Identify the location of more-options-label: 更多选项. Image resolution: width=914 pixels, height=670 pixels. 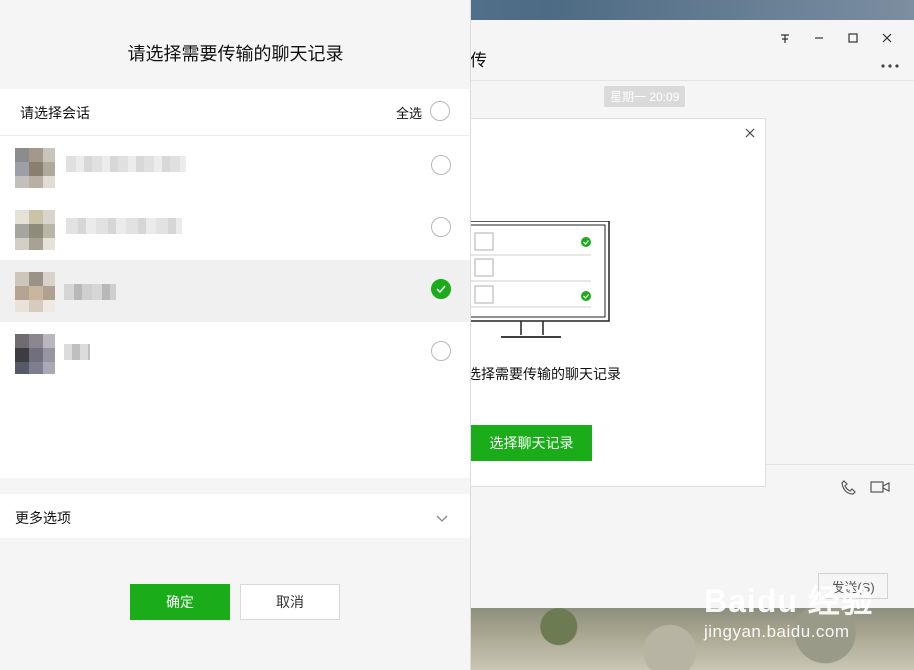
(43, 518).